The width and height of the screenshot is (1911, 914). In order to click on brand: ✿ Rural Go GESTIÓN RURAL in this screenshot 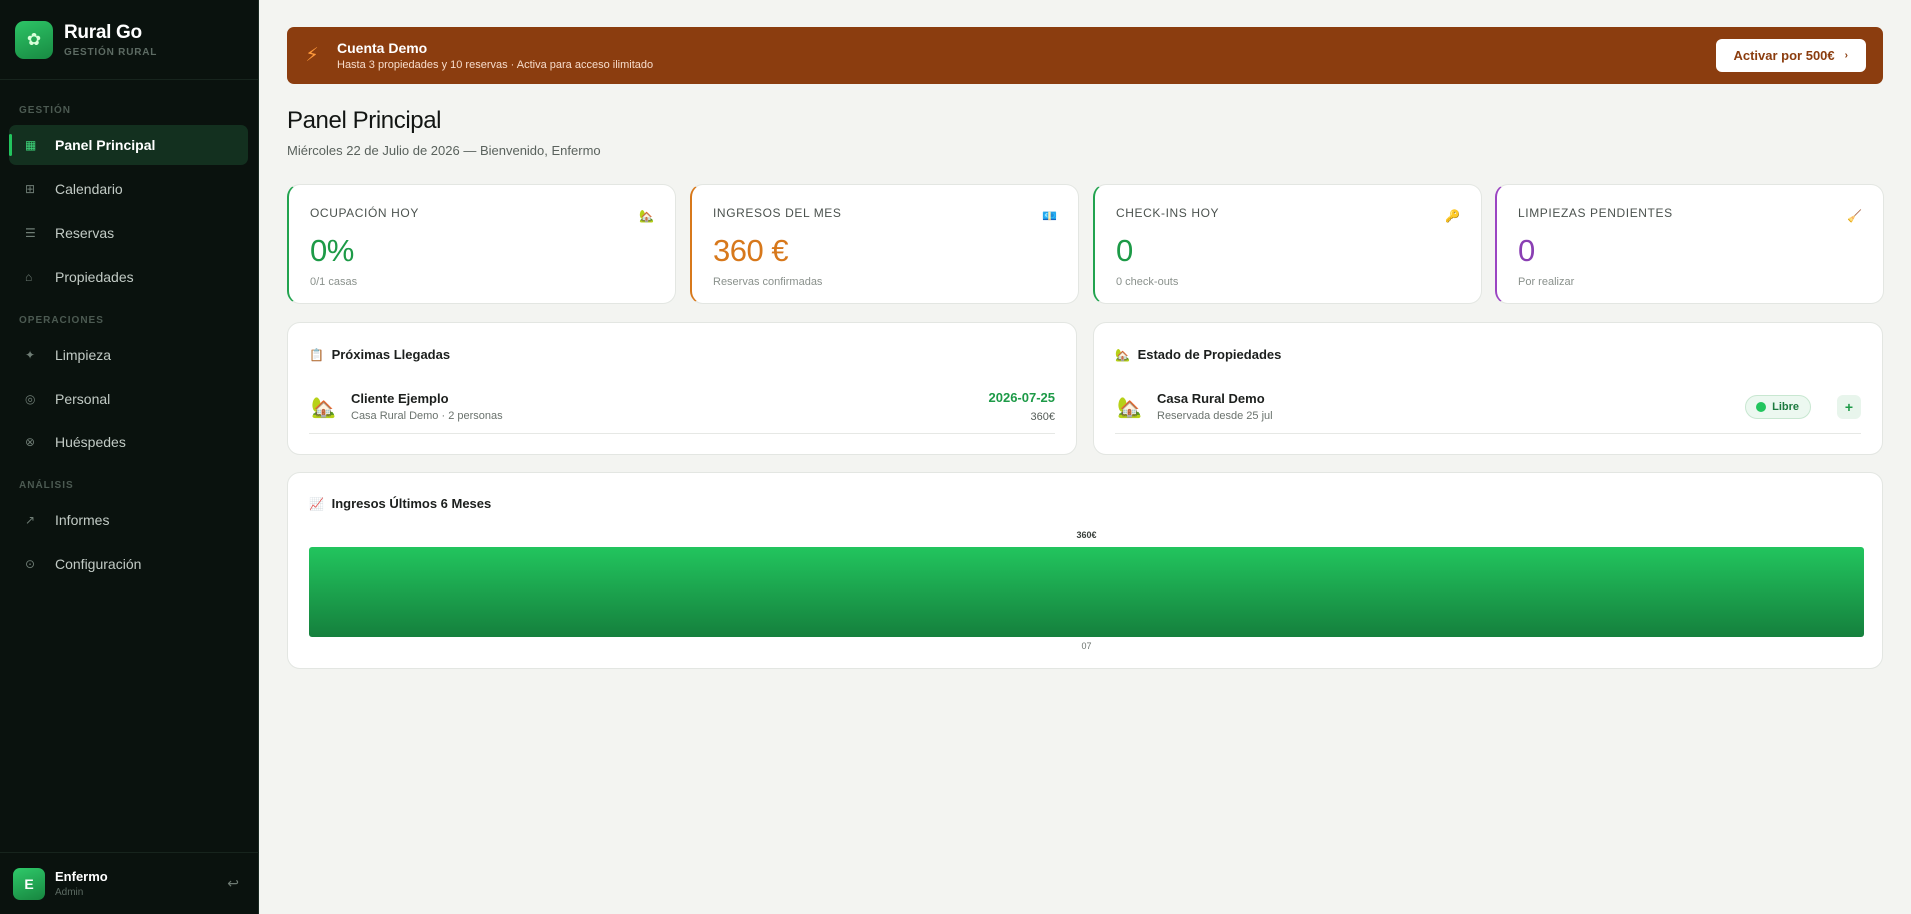, I will do `click(129, 40)`.